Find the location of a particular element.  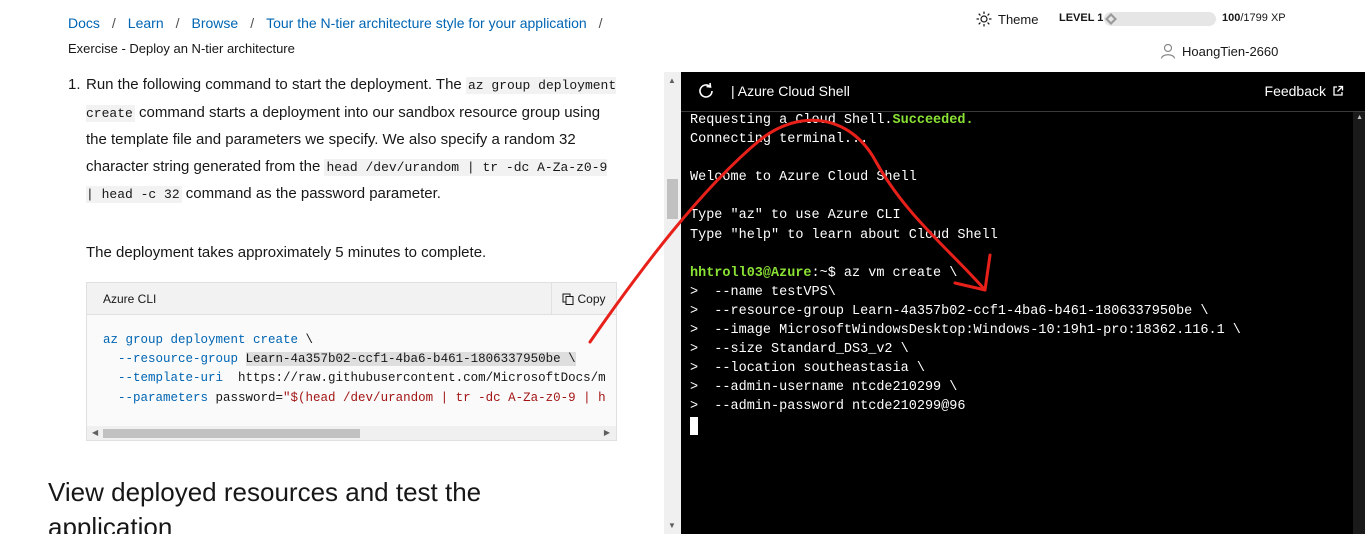

copy-button: Copy is located at coordinates (583, 298).